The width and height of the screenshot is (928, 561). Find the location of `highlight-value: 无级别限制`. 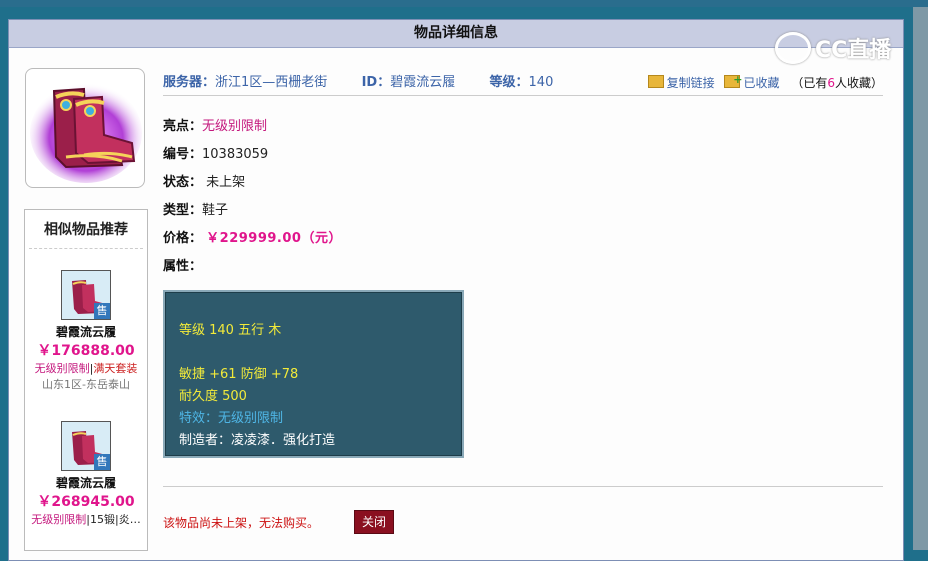

highlight-value: 无级别限制 is located at coordinates (235, 126).